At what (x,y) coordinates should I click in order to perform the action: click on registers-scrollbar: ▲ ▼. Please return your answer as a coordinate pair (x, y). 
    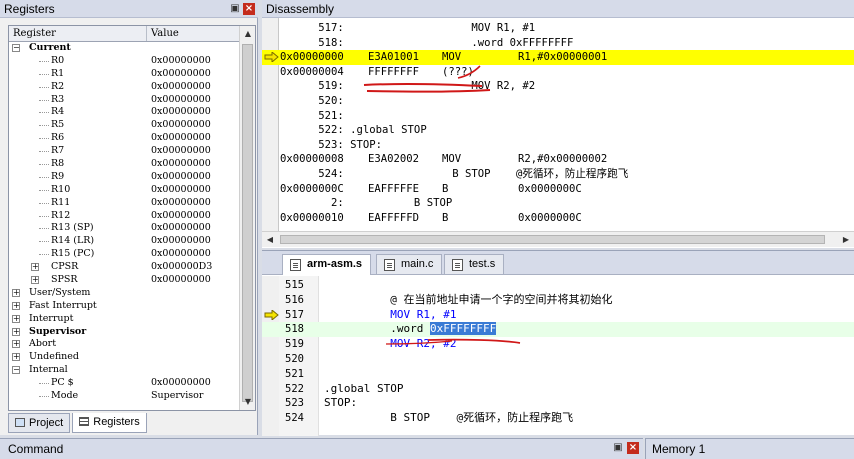
    Looking at the image, I should click on (247, 218).